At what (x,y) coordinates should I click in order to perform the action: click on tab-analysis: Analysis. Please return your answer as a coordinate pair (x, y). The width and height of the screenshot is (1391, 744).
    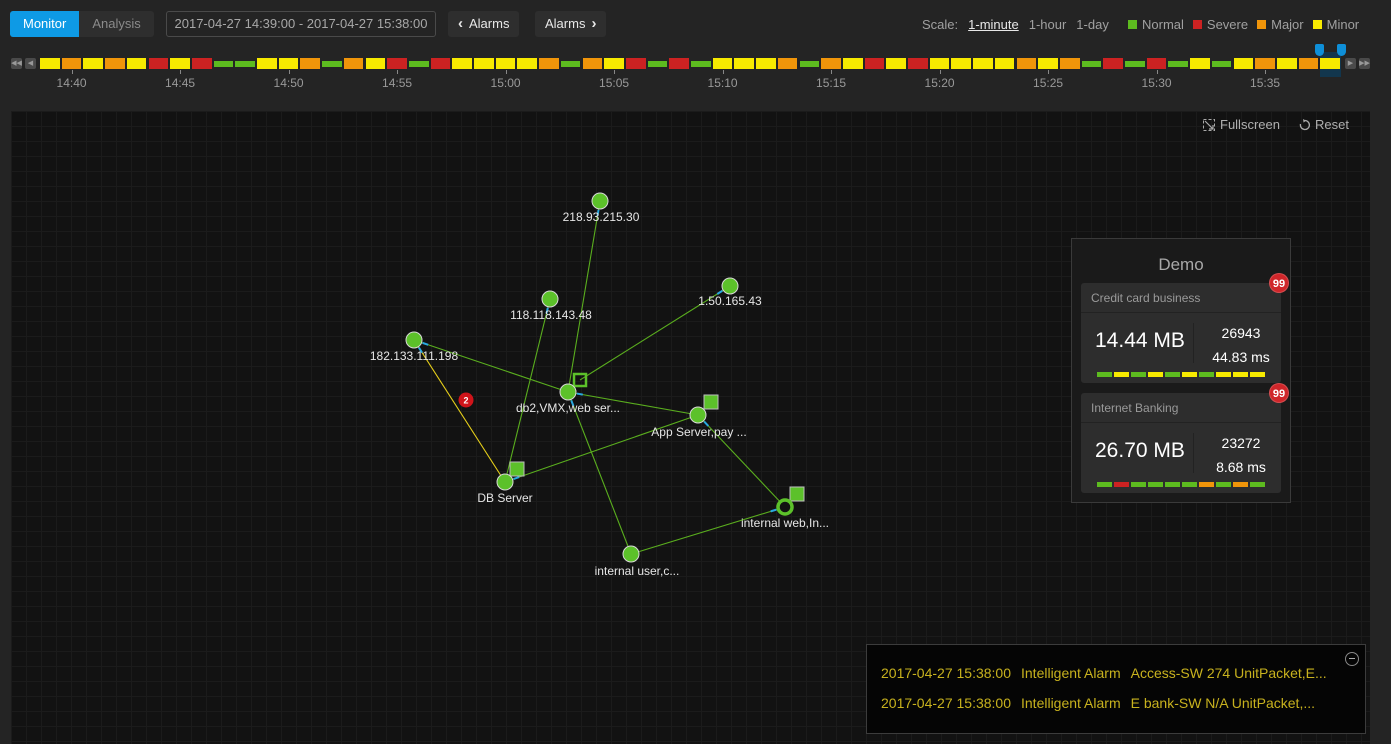
    Looking at the image, I should click on (116, 24).